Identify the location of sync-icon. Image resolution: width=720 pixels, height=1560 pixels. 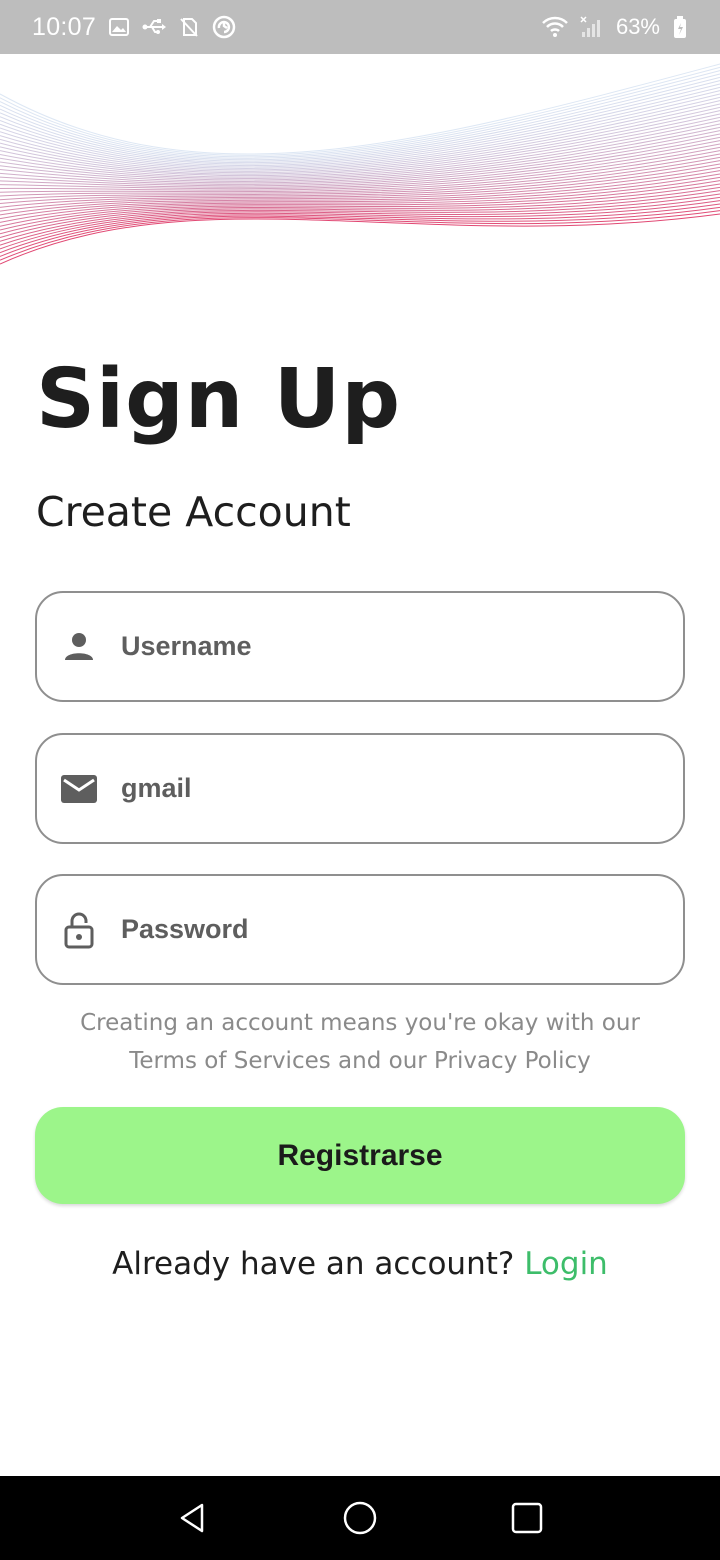
(224, 27).